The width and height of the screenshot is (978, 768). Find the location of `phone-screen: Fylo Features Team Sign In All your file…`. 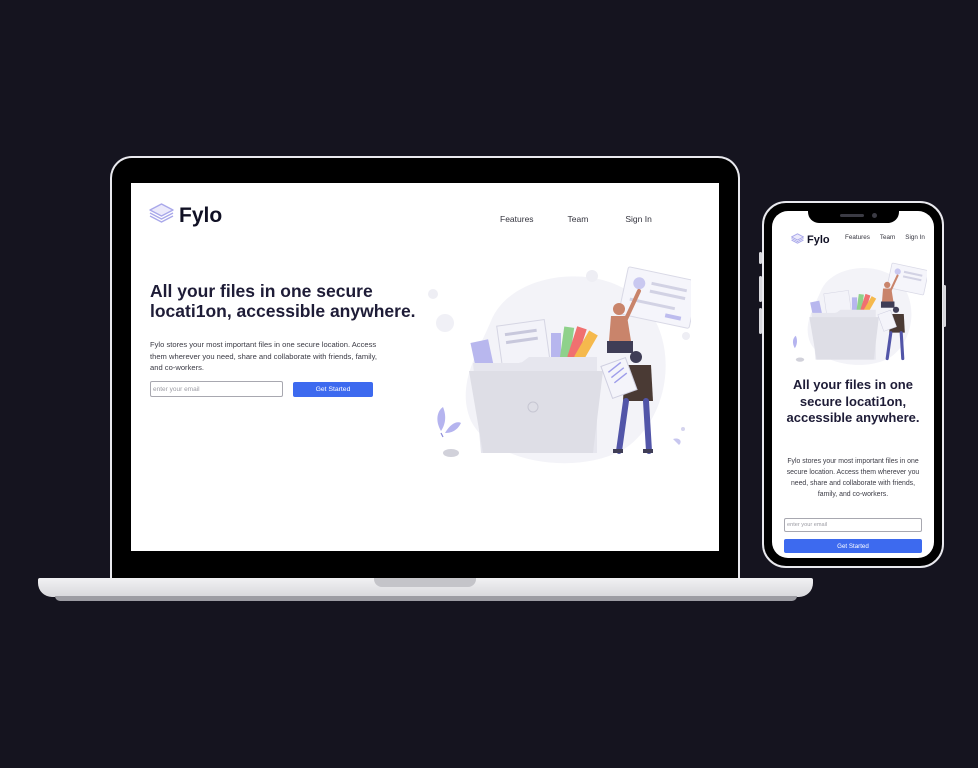

phone-screen: Fylo Features Team Sign In All your file… is located at coordinates (853, 384).